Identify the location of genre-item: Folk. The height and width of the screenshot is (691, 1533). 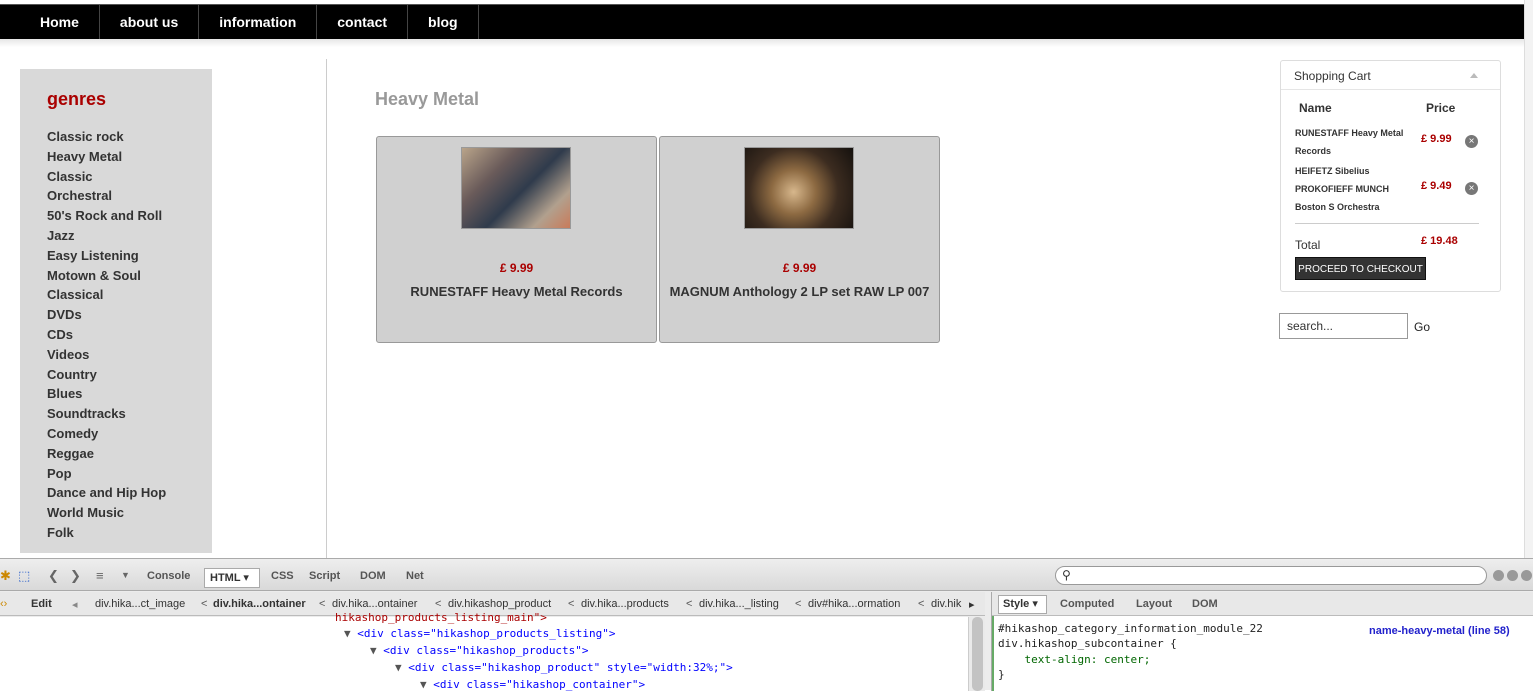
(129, 533).